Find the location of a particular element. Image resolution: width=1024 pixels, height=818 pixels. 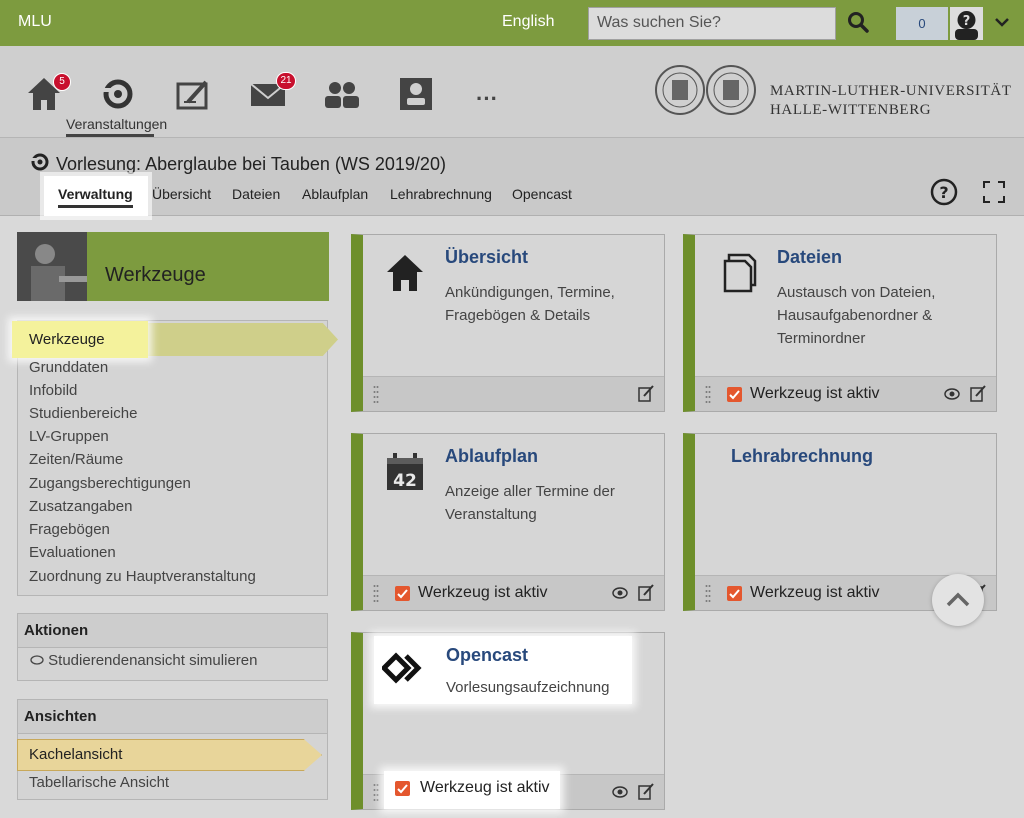

top-bar: MLU English Was suchen Sie? 0 ? is located at coordinates (512, 23).